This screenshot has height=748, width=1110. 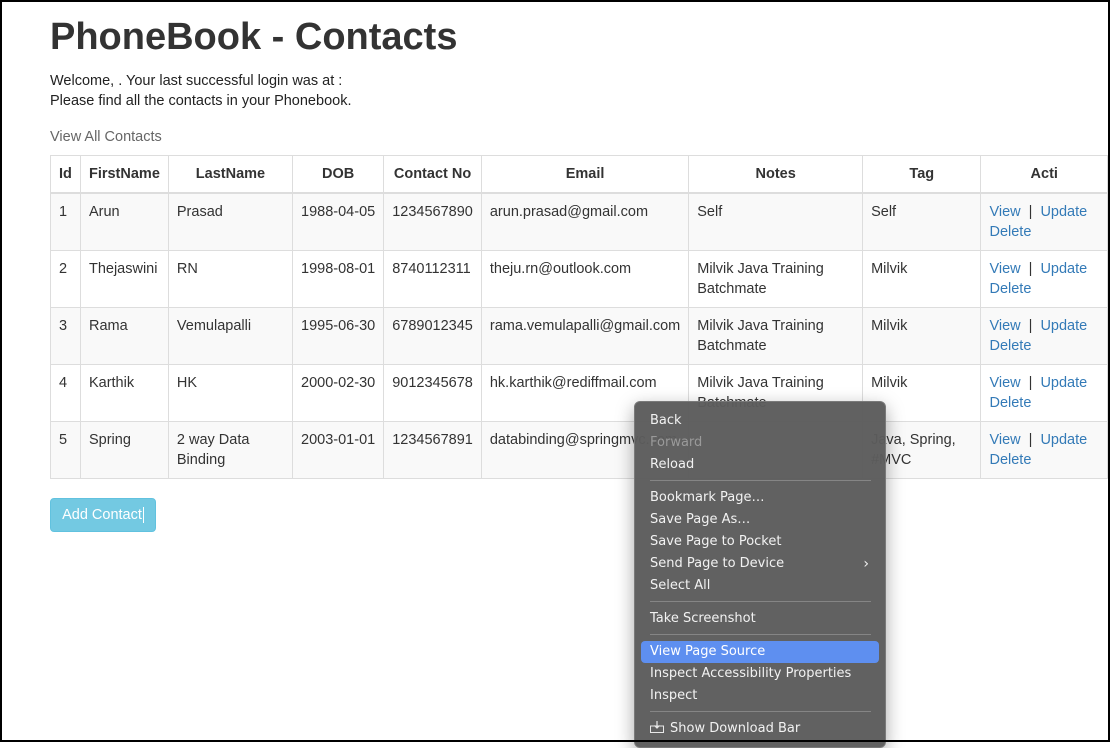 I want to click on header-actions: Acti, so click(x=1044, y=174).